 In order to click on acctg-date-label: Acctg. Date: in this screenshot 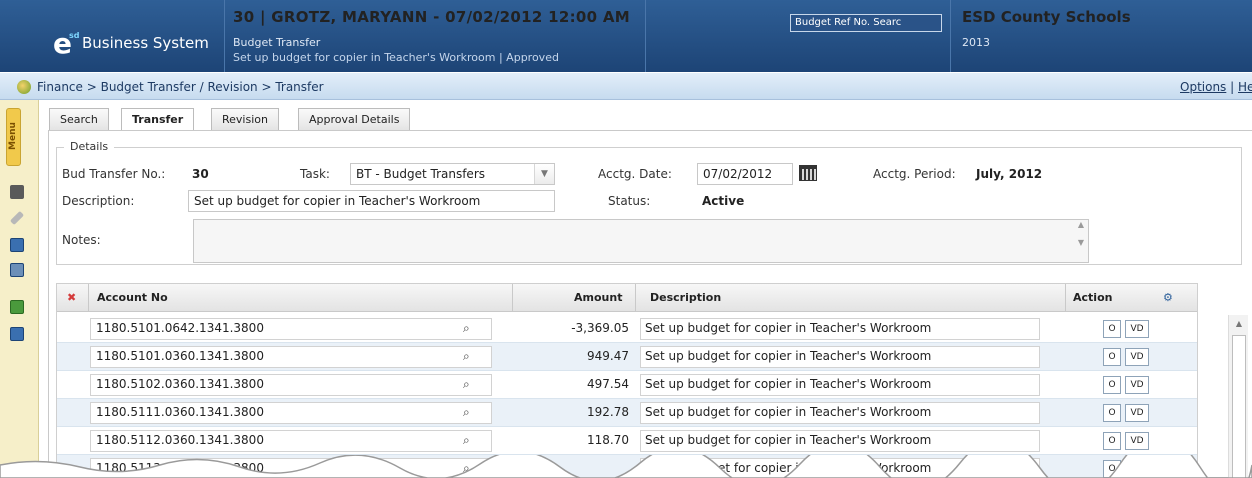, I will do `click(635, 174)`.